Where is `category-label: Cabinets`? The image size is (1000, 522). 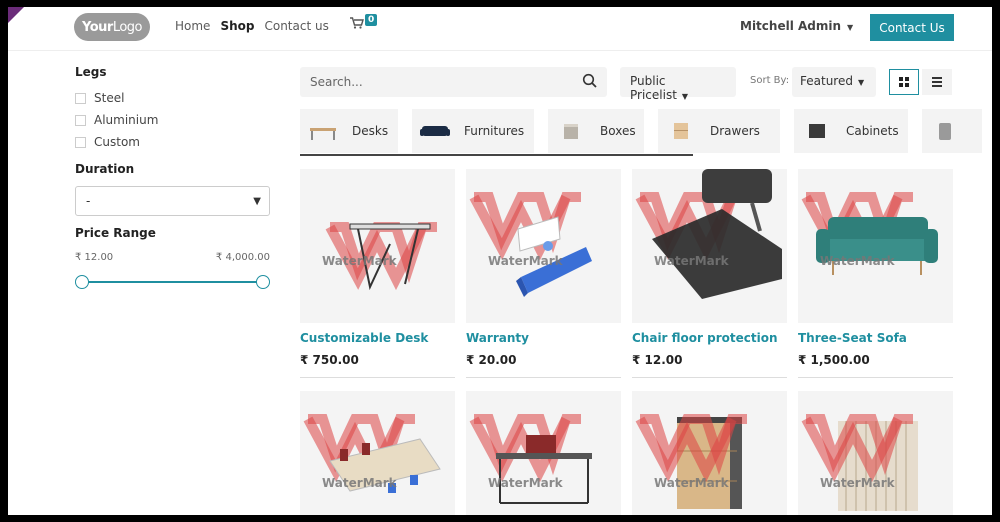
category-label: Cabinets is located at coordinates (872, 131).